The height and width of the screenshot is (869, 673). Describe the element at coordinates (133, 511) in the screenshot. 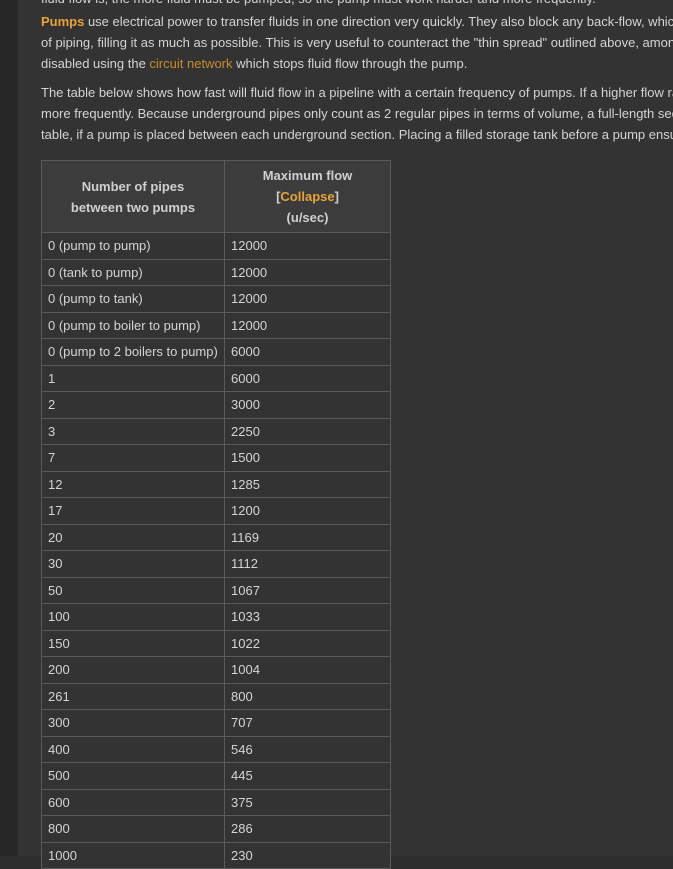

I see `pipes-count-cell: 17` at that location.